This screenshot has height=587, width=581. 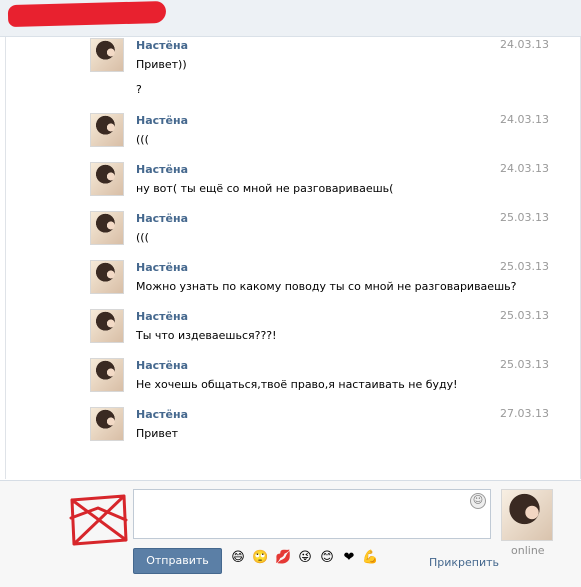 I want to click on kiss-lips-emoji-icon: 💋, so click(x=283, y=558).